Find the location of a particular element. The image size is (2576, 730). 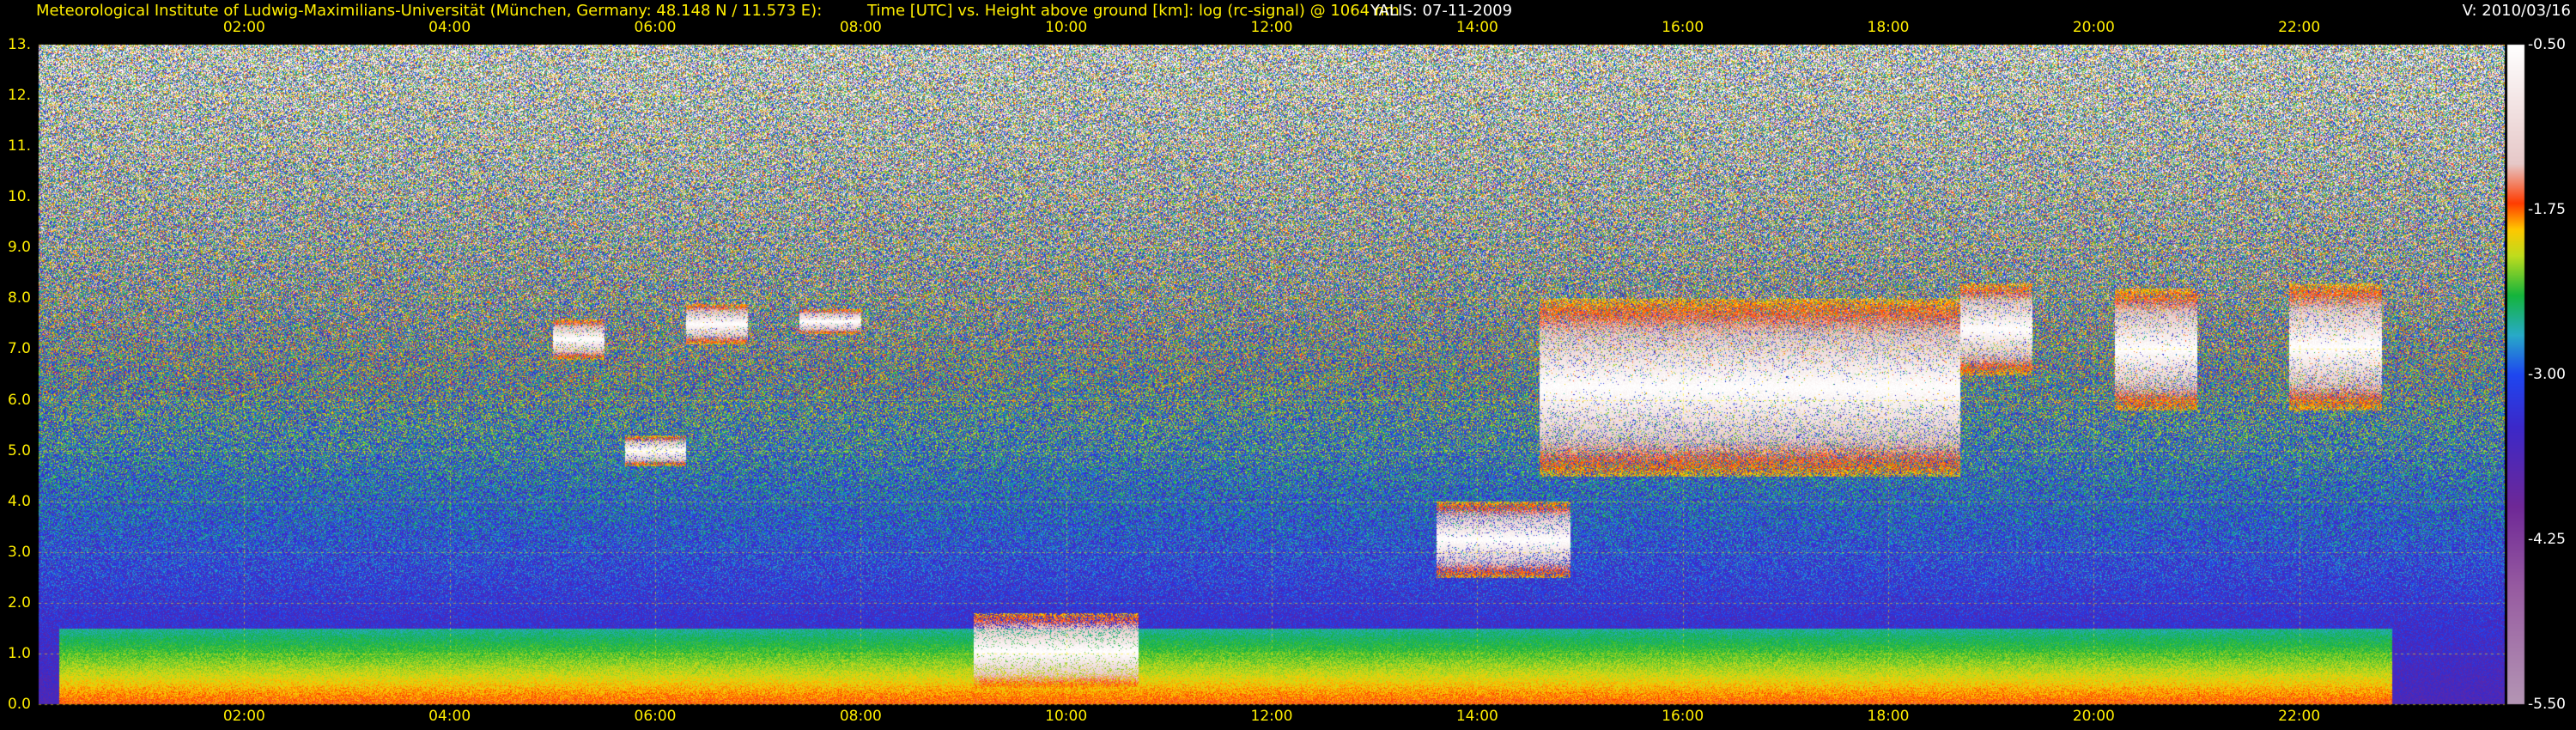

y-tick-label: 9.0 is located at coordinates (19, 248).